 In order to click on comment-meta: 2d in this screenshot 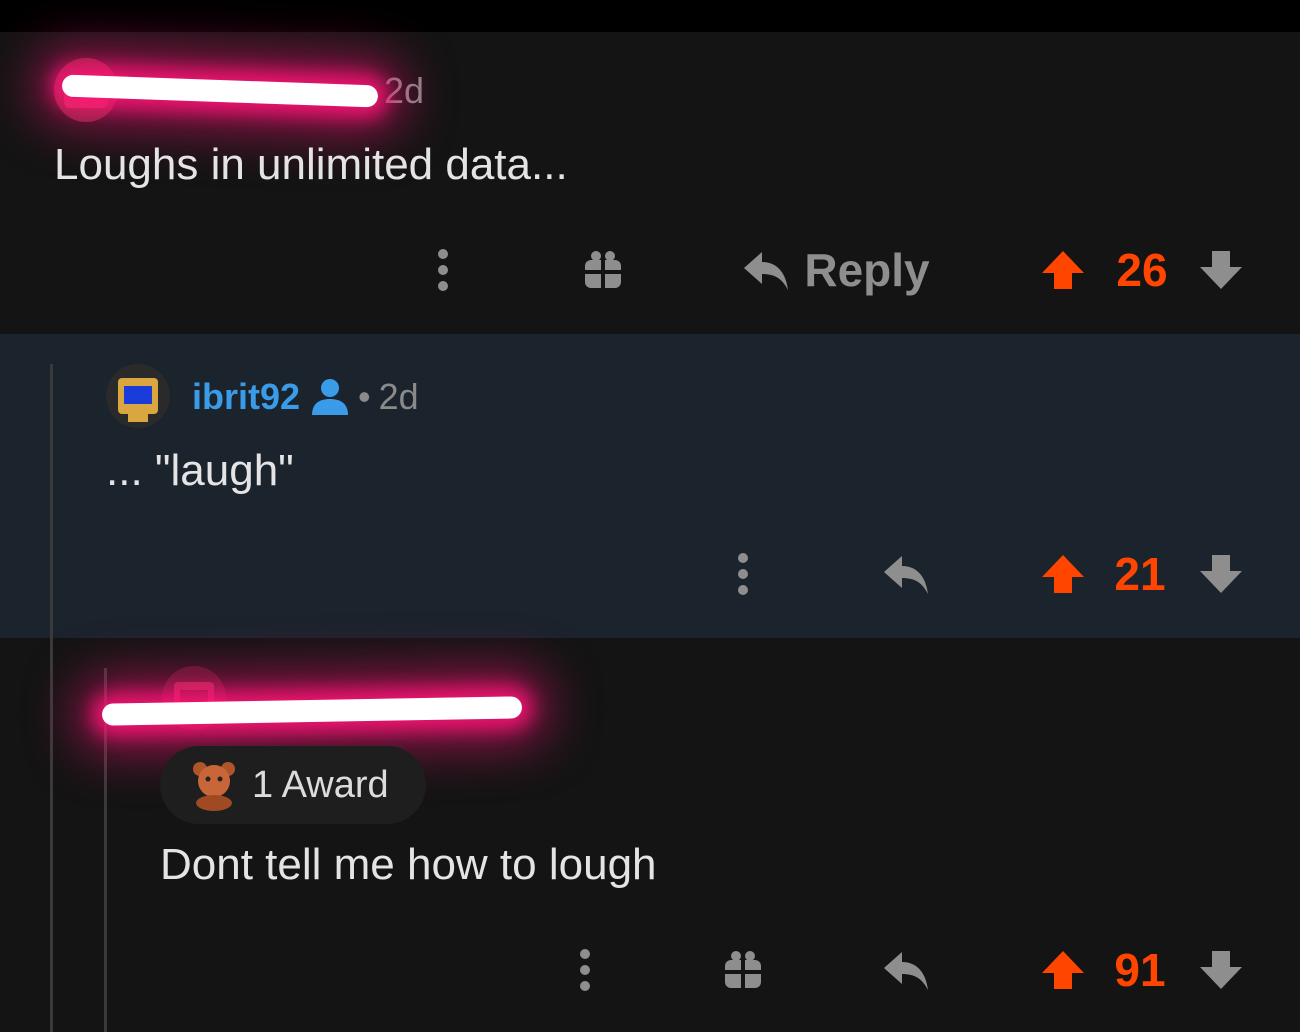, I will do `click(404, 91)`.